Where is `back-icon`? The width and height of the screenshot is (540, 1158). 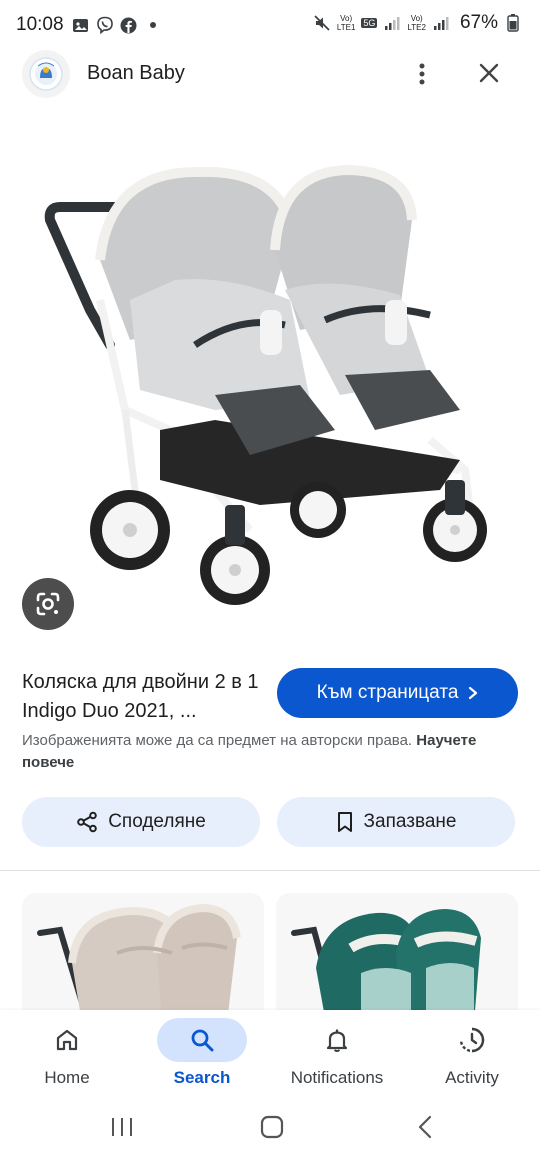 back-icon is located at coordinates (425, 1127).